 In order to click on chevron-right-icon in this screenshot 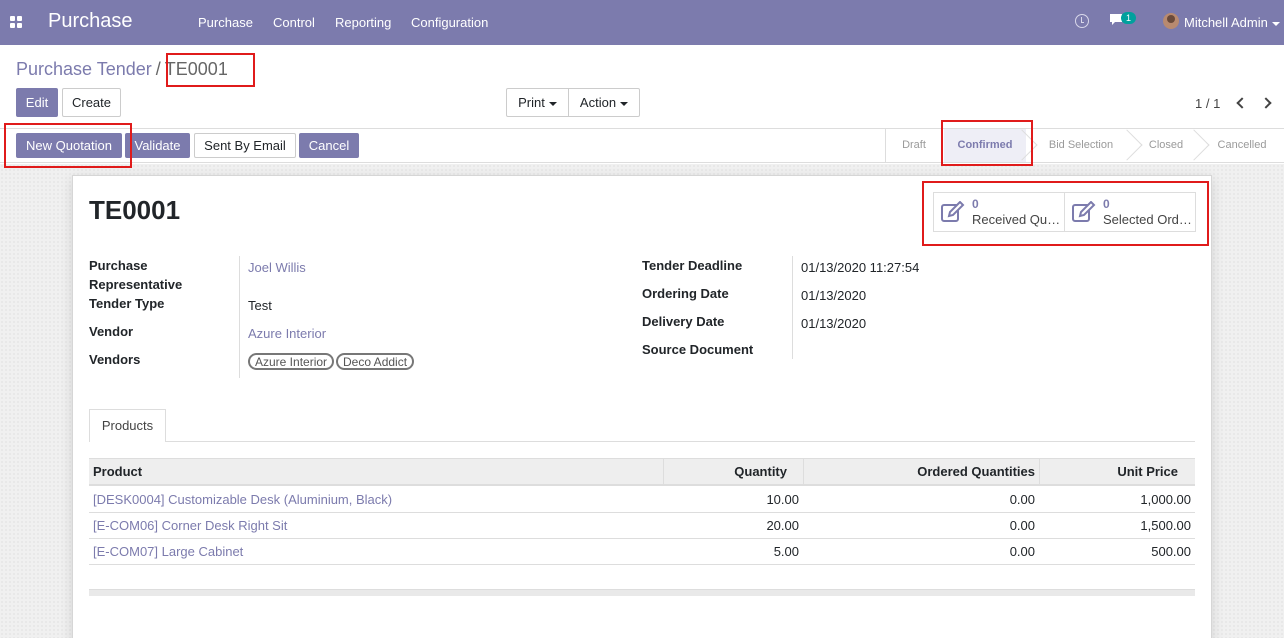, I will do `click(1266, 103)`.